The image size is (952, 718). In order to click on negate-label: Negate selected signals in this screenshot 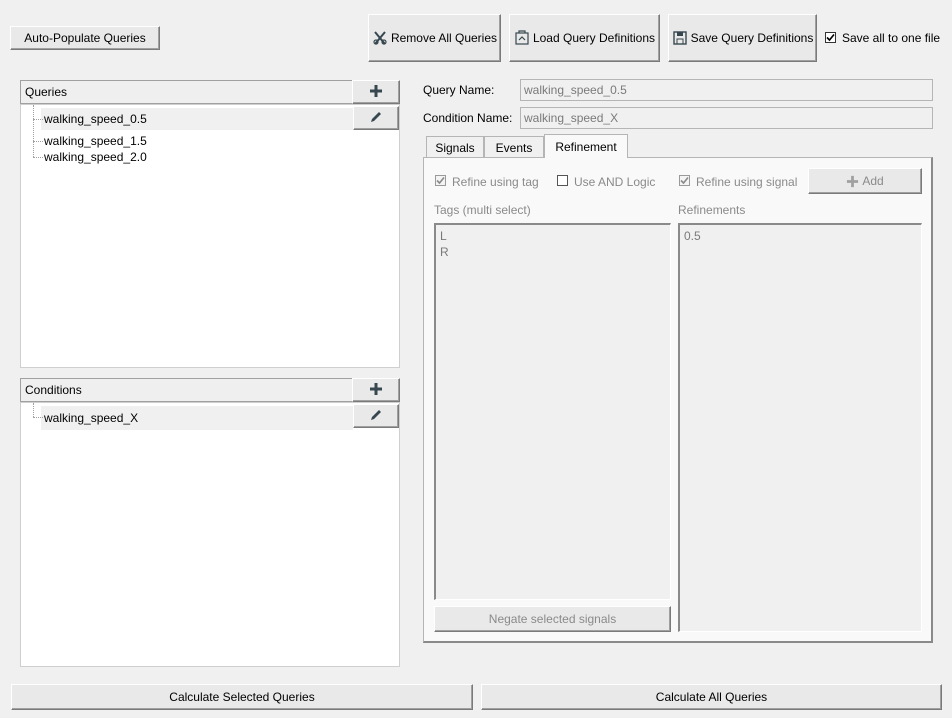, I will do `click(552, 619)`.